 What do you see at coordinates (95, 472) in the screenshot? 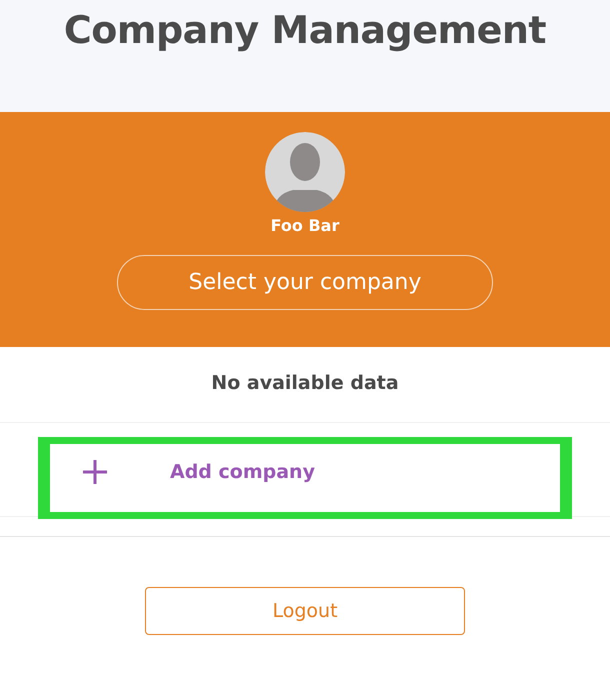
I see `plus-icon` at bounding box center [95, 472].